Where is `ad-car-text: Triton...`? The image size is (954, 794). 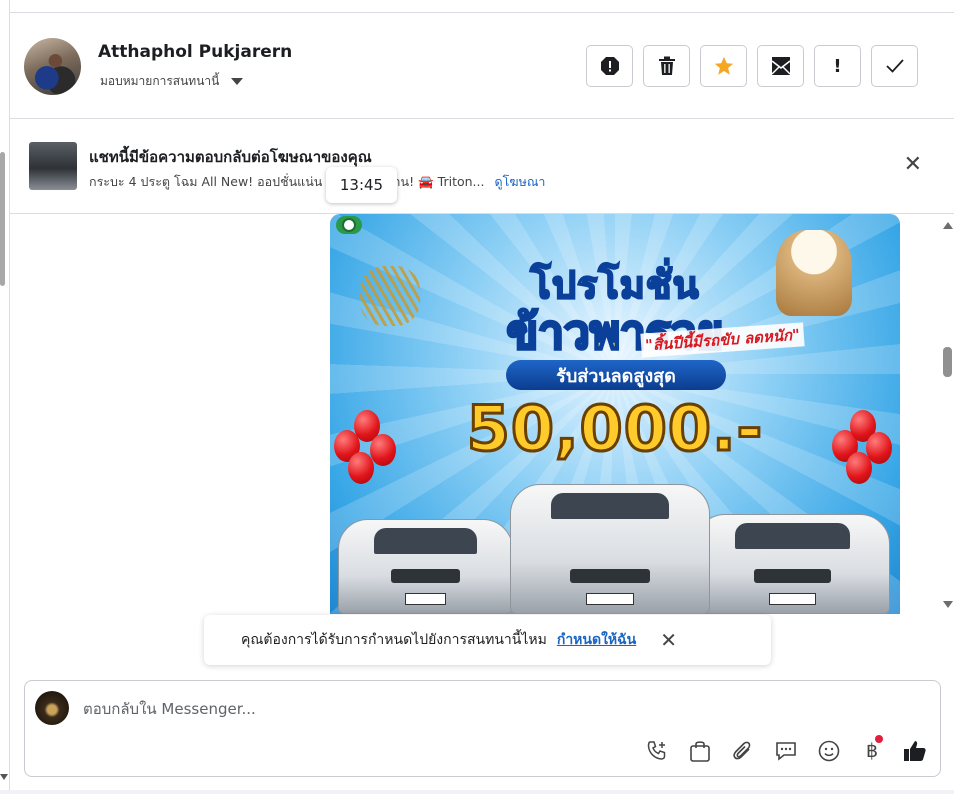 ad-car-text: Triton... is located at coordinates (461, 181).